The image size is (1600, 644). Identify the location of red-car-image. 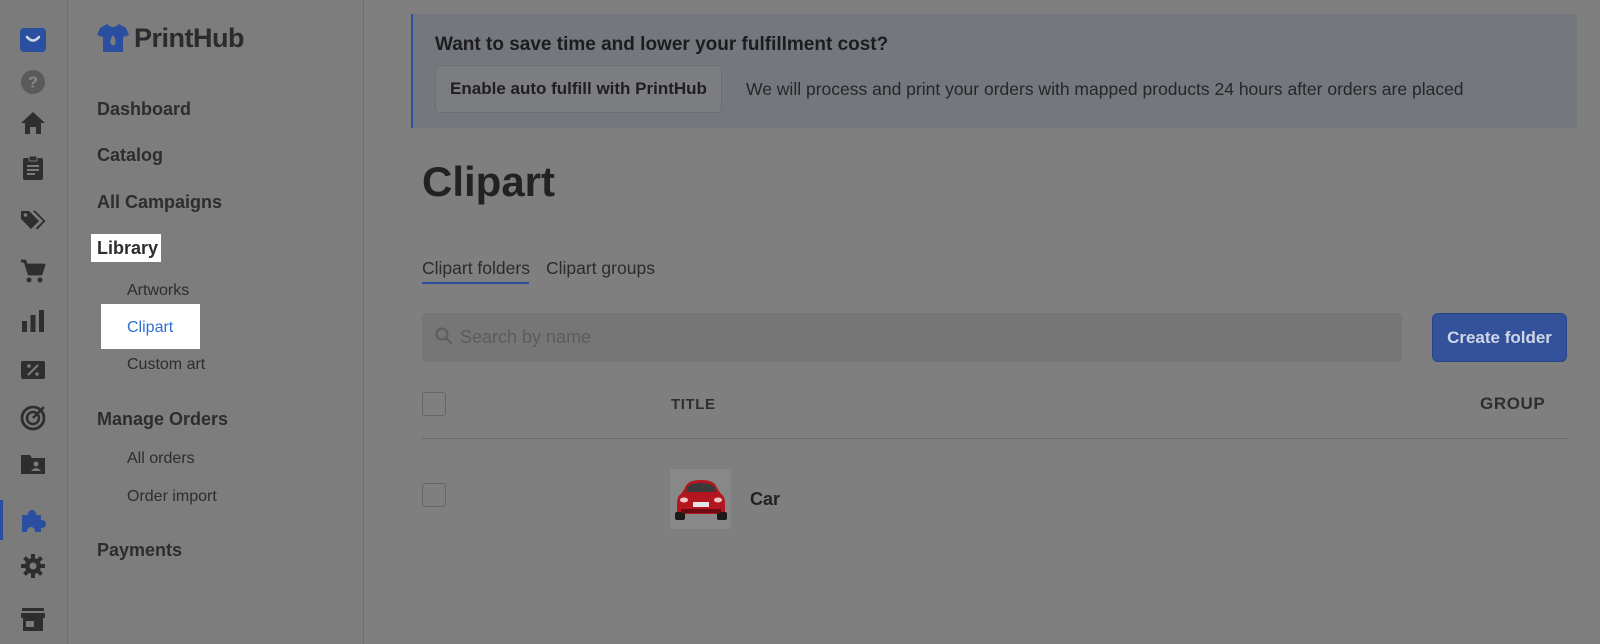
(700, 500).